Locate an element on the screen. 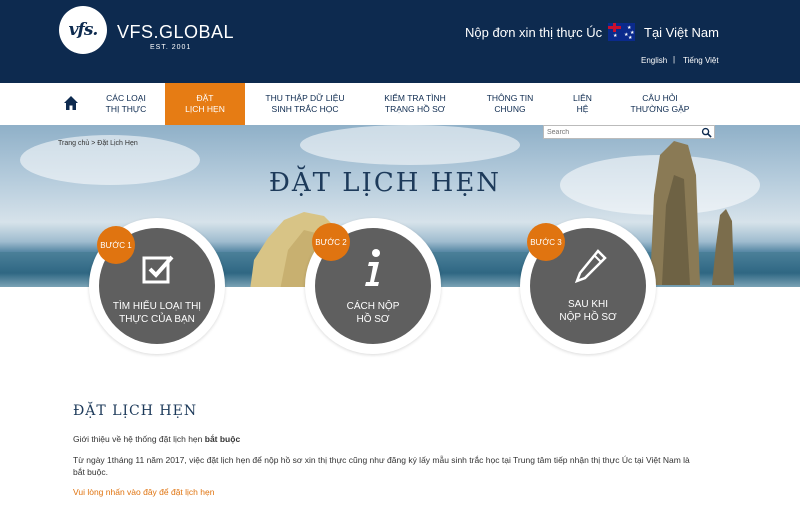  step-3-label: SAU KHI NỘP HỒ SƠ is located at coordinates (588, 311).